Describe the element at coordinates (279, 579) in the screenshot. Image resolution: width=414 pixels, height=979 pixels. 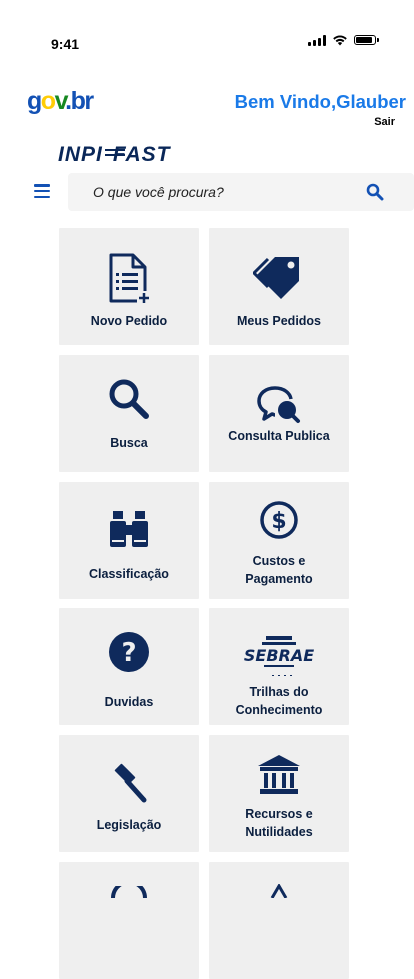
I see `tile-label-line2: Pagamento` at that location.